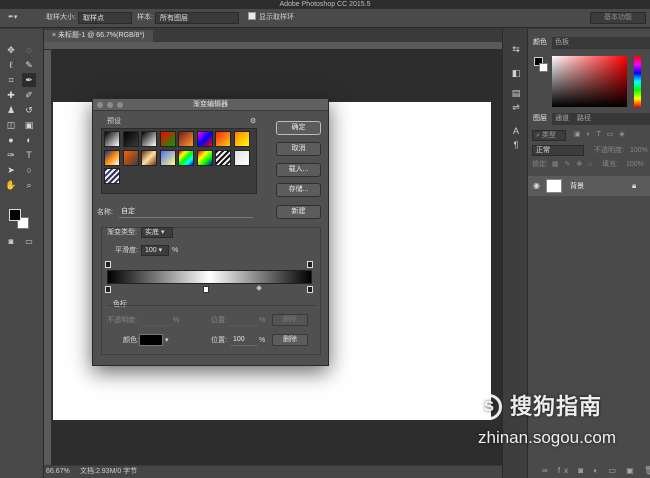 Image resolution: width=650 pixels, height=478 pixels. I want to click on move-tool: ✥, so click(11, 50).